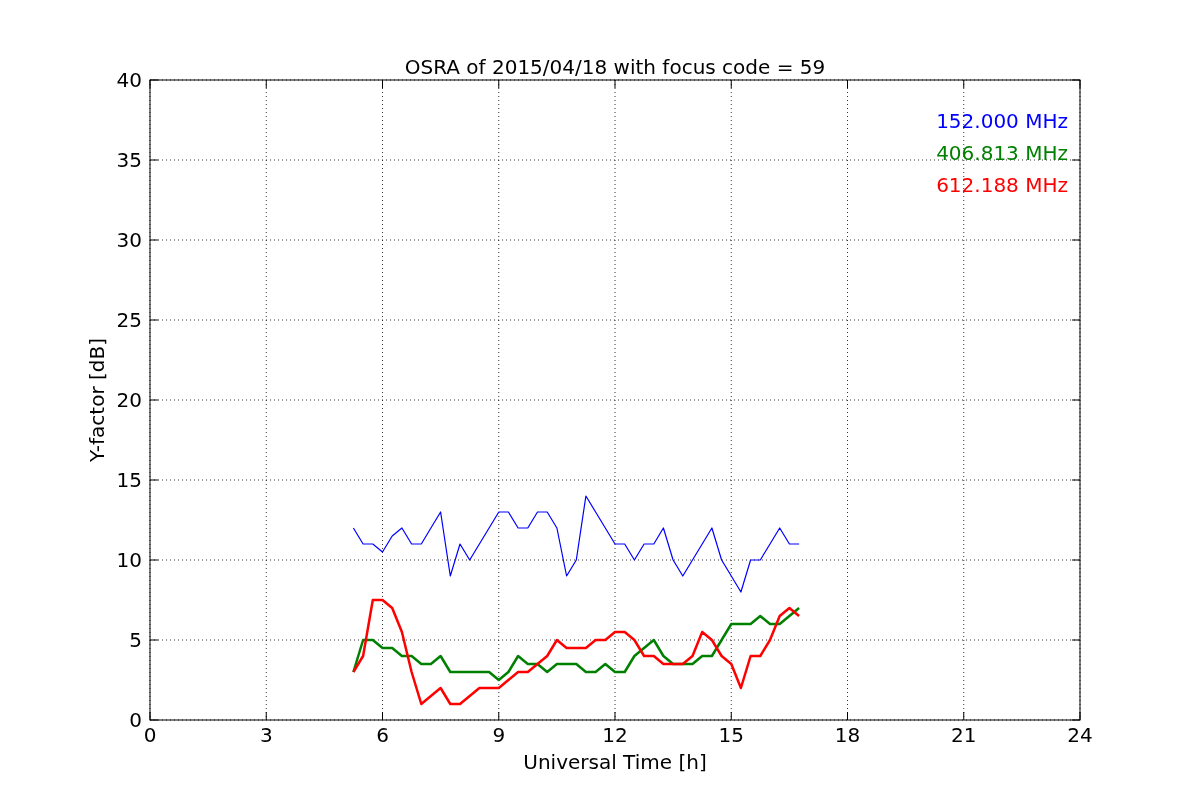 The height and width of the screenshot is (800, 1200). I want to click on x-axis-label: Universal Time [h], so click(615, 762).